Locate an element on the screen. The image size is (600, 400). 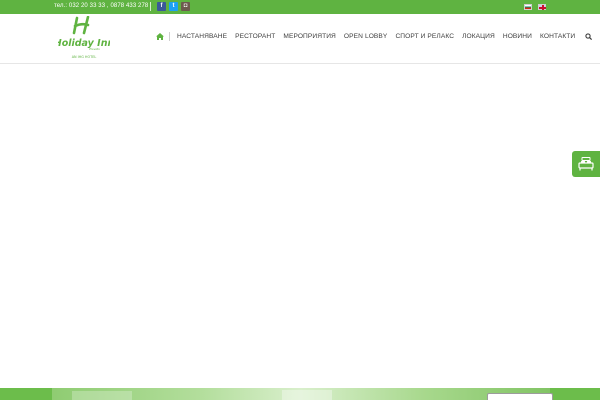
booking-tab is located at coordinates (586, 164).